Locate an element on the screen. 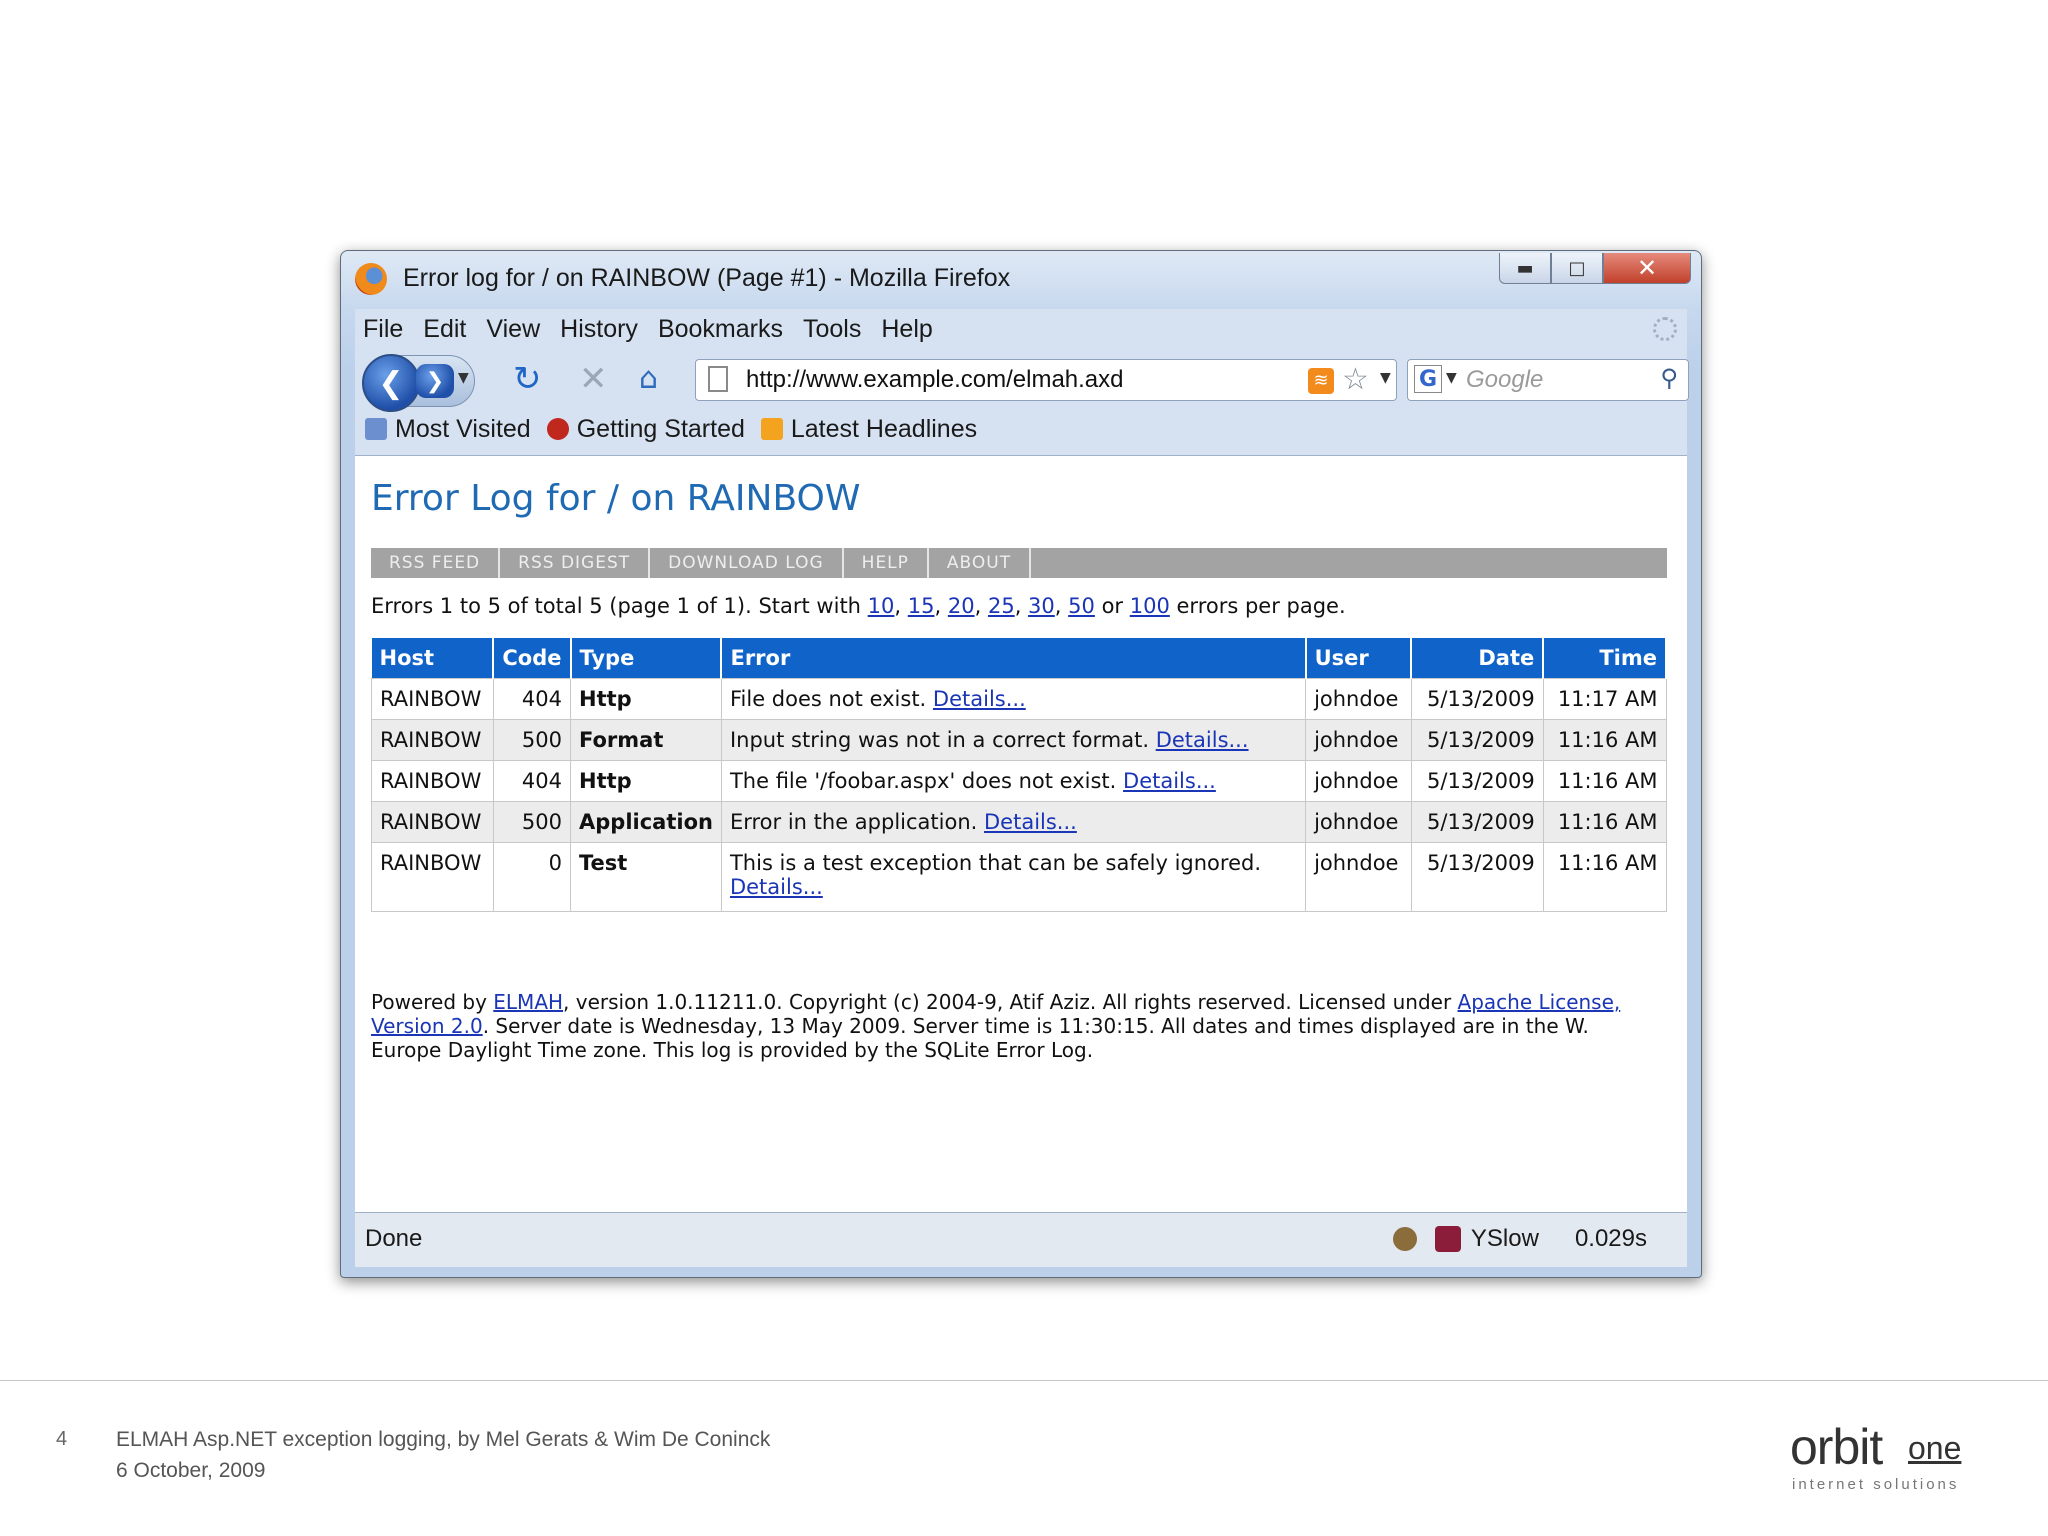 The height and width of the screenshot is (1536, 2048). column-header-date: Date is located at coordinates (1478, 658).